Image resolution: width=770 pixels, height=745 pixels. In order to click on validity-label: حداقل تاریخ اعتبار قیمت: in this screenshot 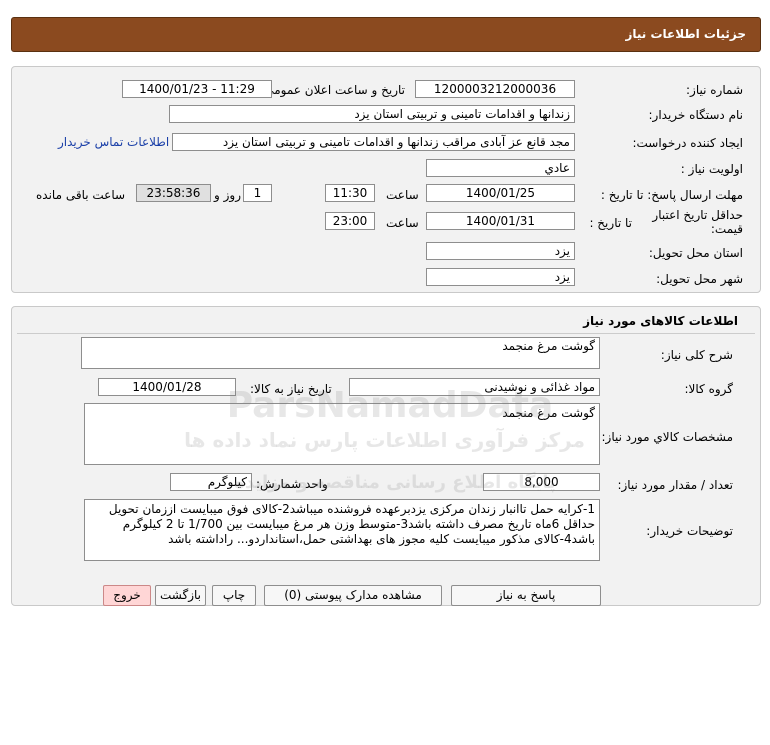, I will do `click(697, 222)`.